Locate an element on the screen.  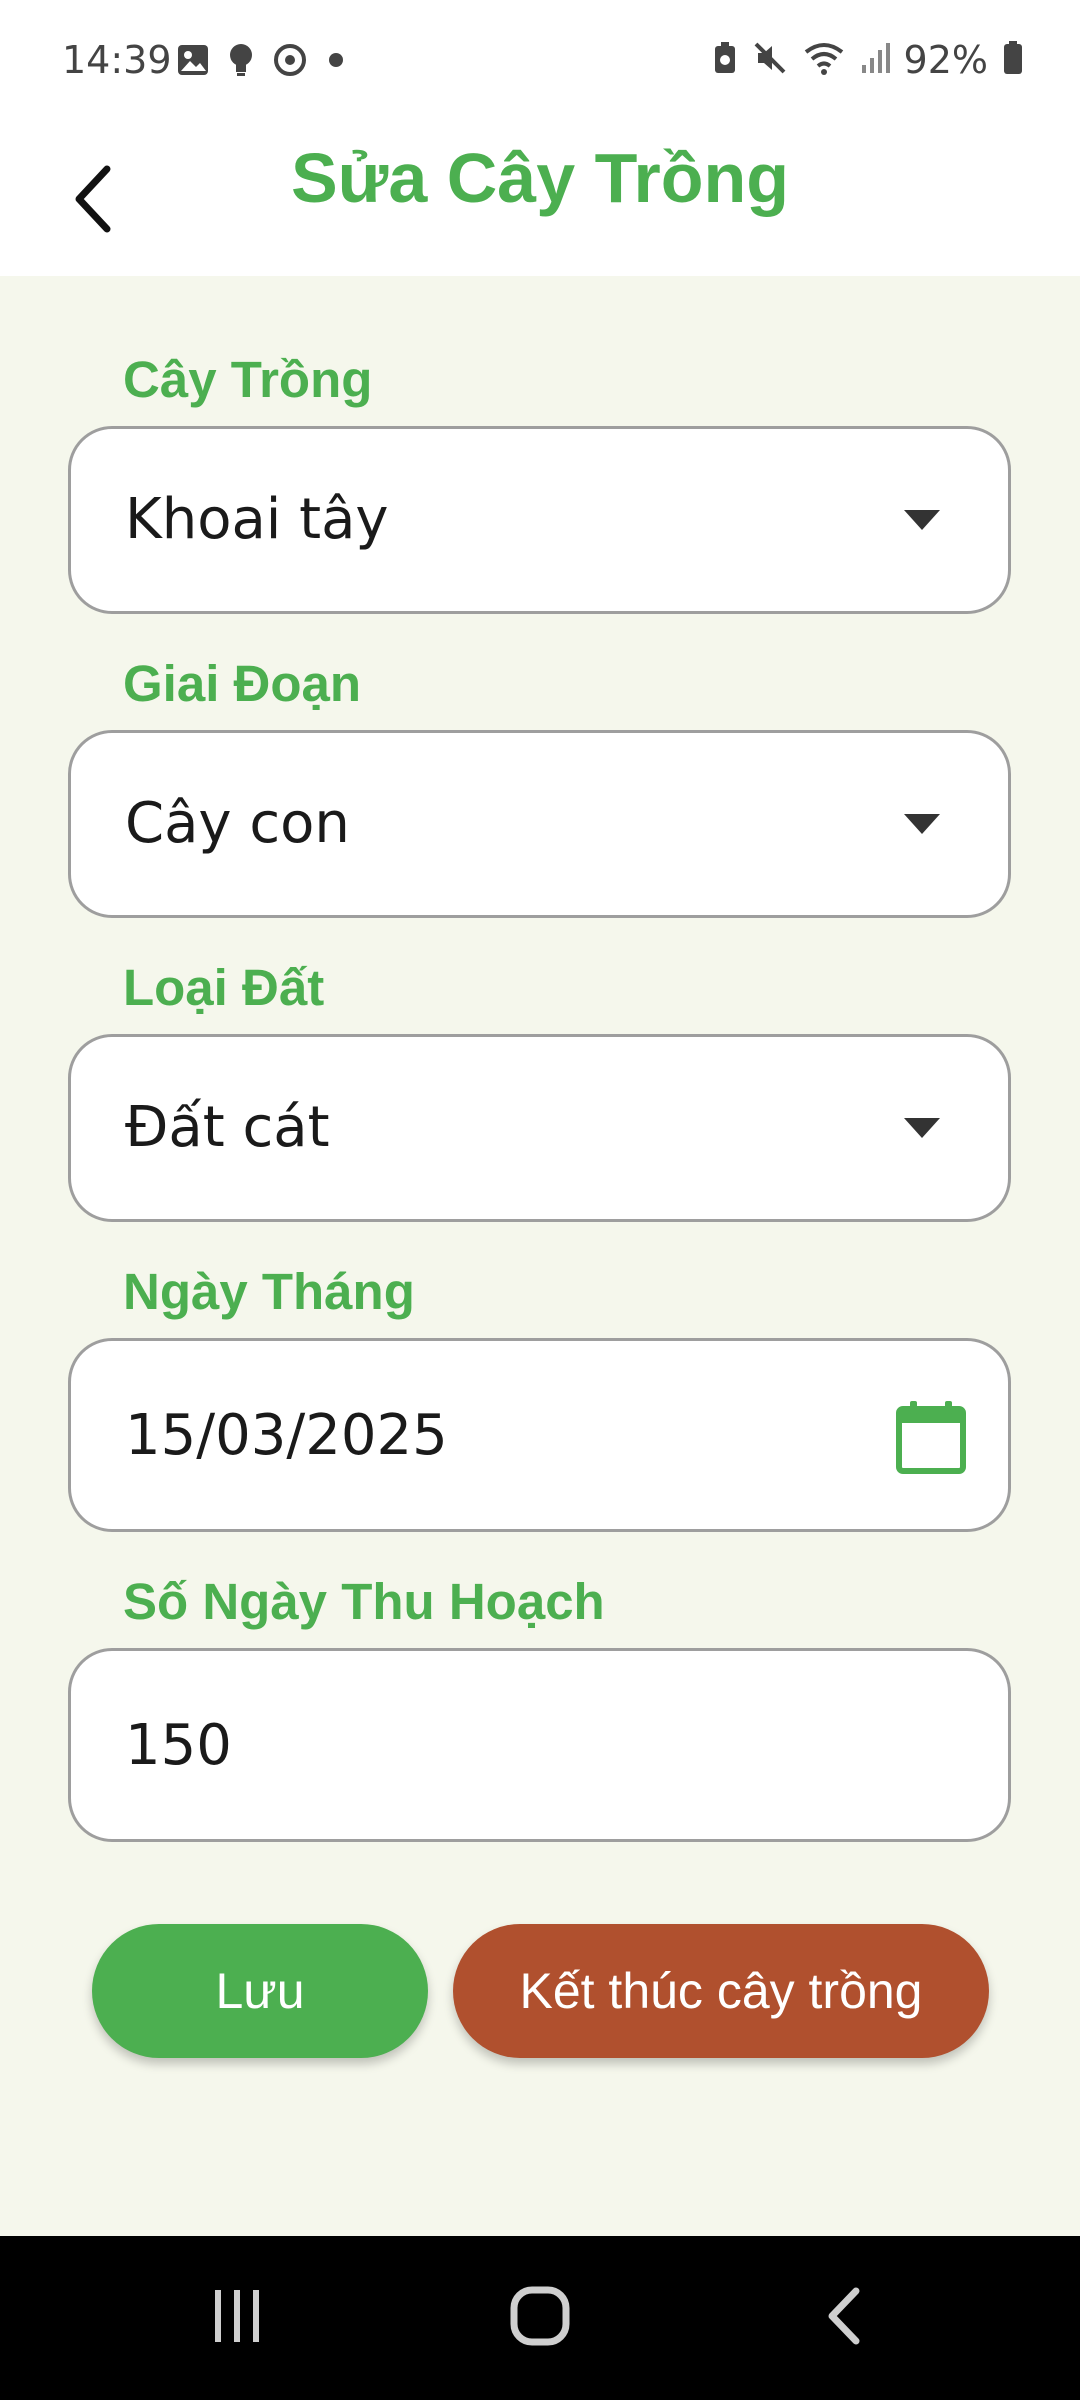
end-crop-button: Kết thúc cây trồng is located at coordinates (721, 1991).